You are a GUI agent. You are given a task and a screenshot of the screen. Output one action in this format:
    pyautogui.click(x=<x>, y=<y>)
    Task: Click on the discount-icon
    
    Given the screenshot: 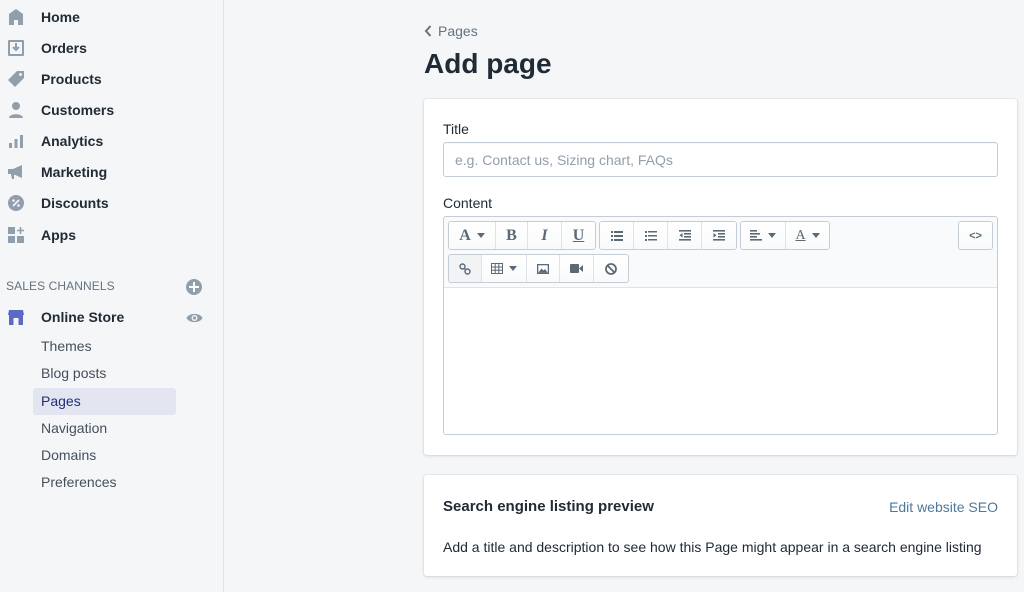 What is the action you would take?
    pyautogui.click(x=16, y=203)
    